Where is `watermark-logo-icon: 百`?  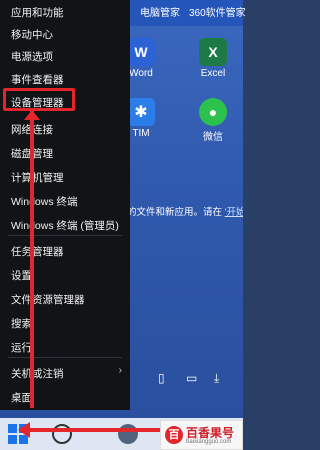
watermark-logo-icon: 百 is located at coordinates (174, 435).